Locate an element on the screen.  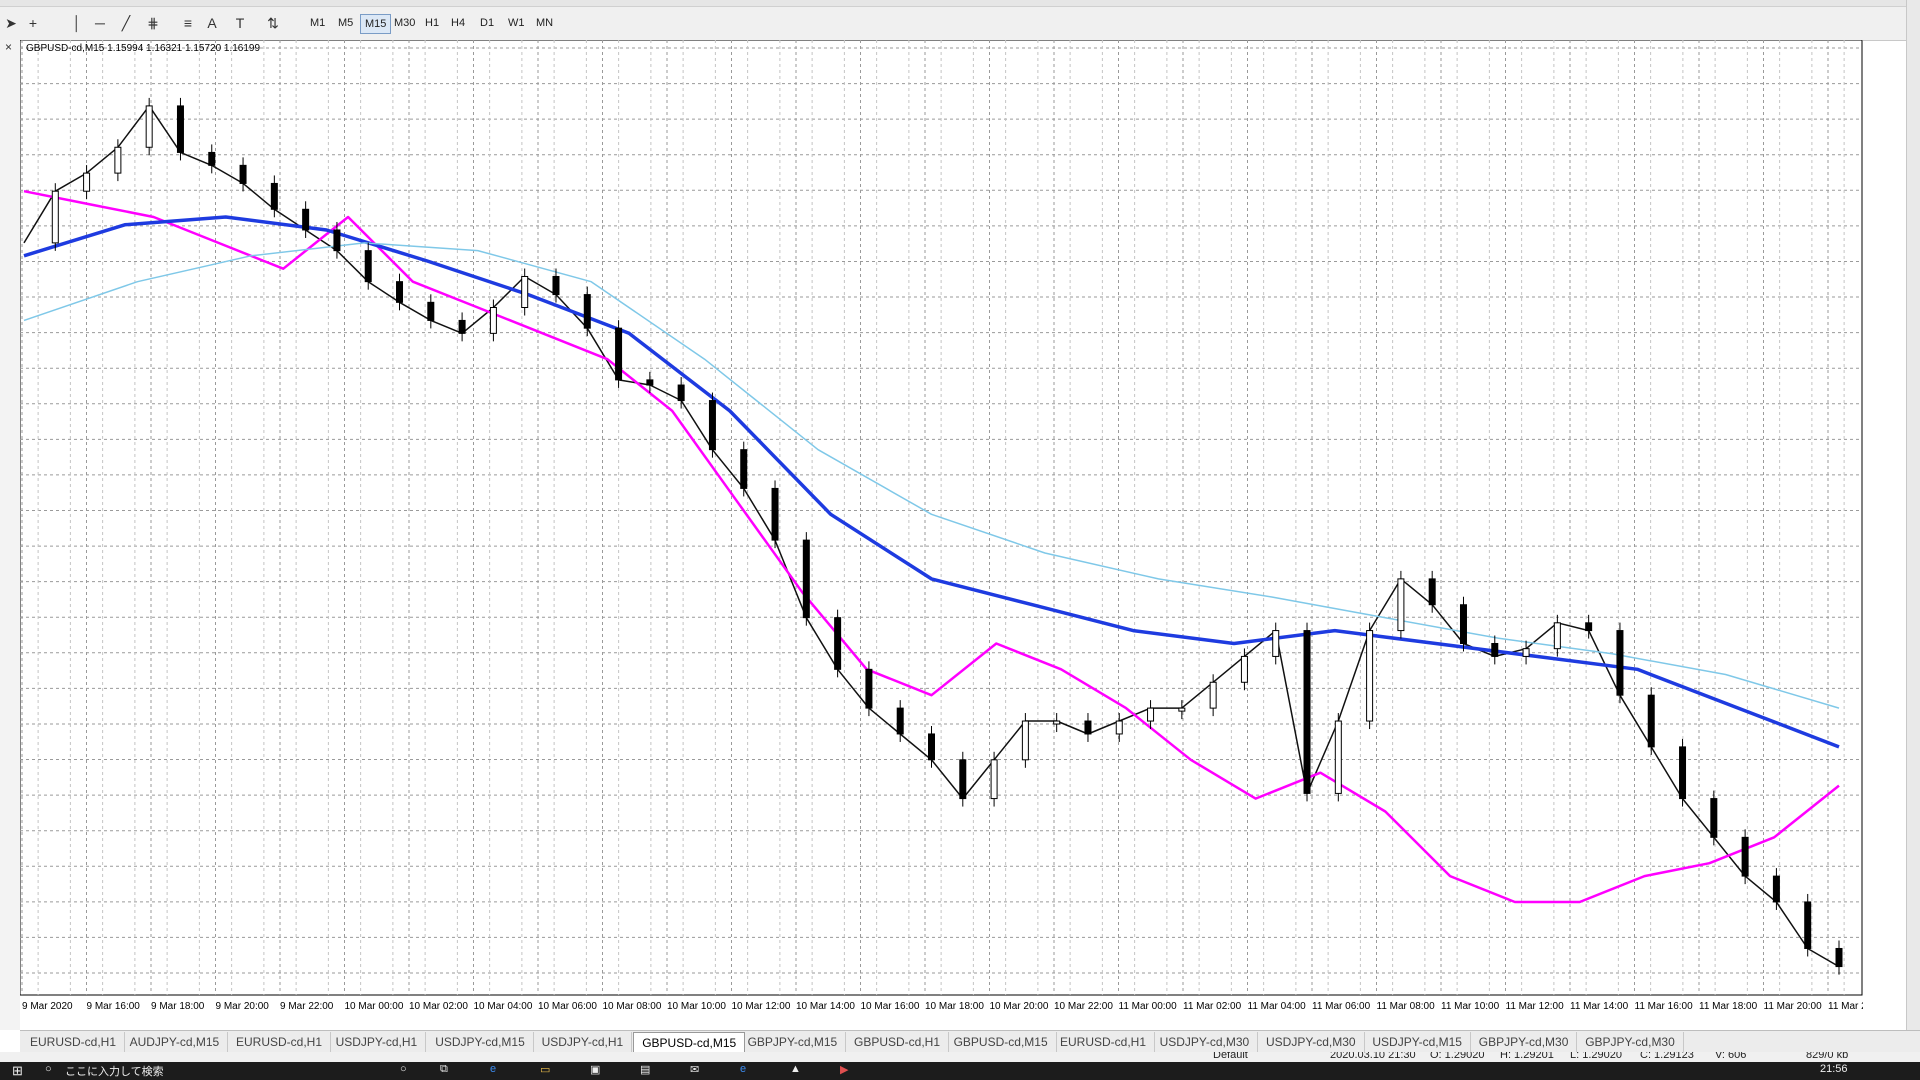
timeframe-d1: D1 is located at coordinates (487, 23).